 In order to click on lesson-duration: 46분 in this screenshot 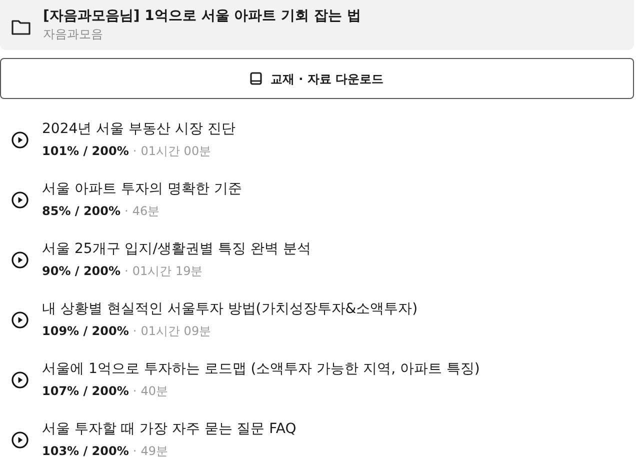, I will do `click(146, 211)`.